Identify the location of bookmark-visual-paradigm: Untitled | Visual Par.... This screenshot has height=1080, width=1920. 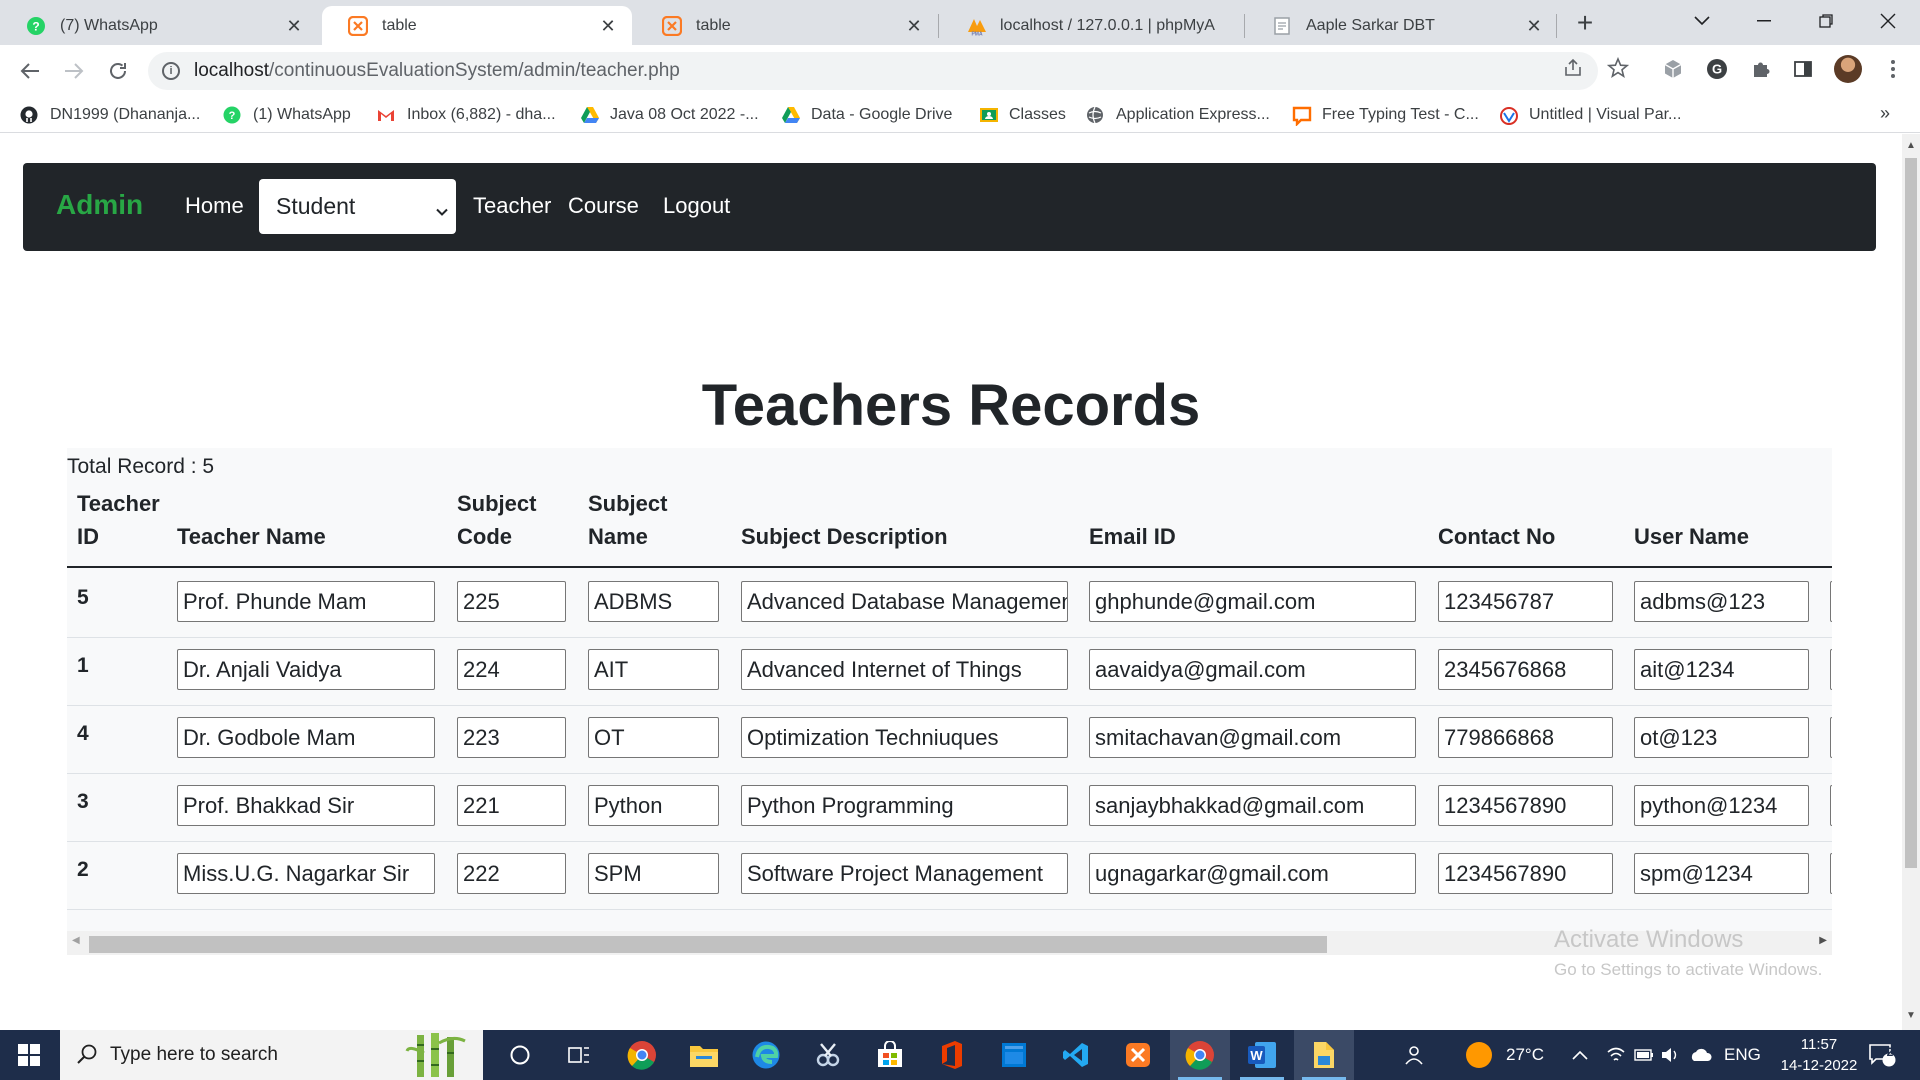
(1590, 115).